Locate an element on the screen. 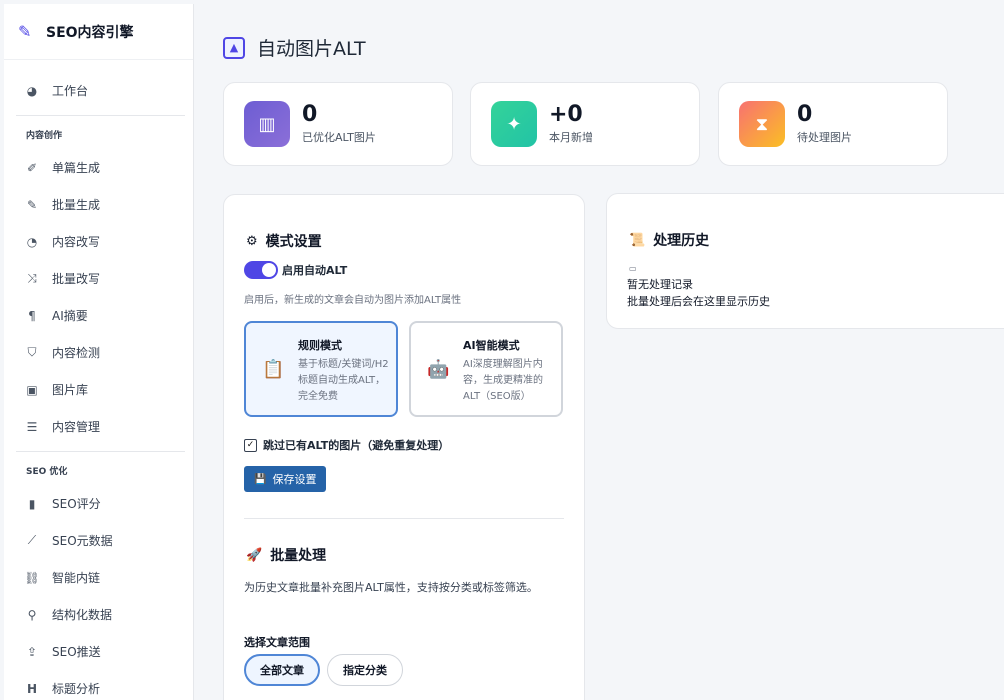 The height and width of the screenshot is (700, 1004). sidebar-item-label: 图片库 is located at coordinates (70, 390).